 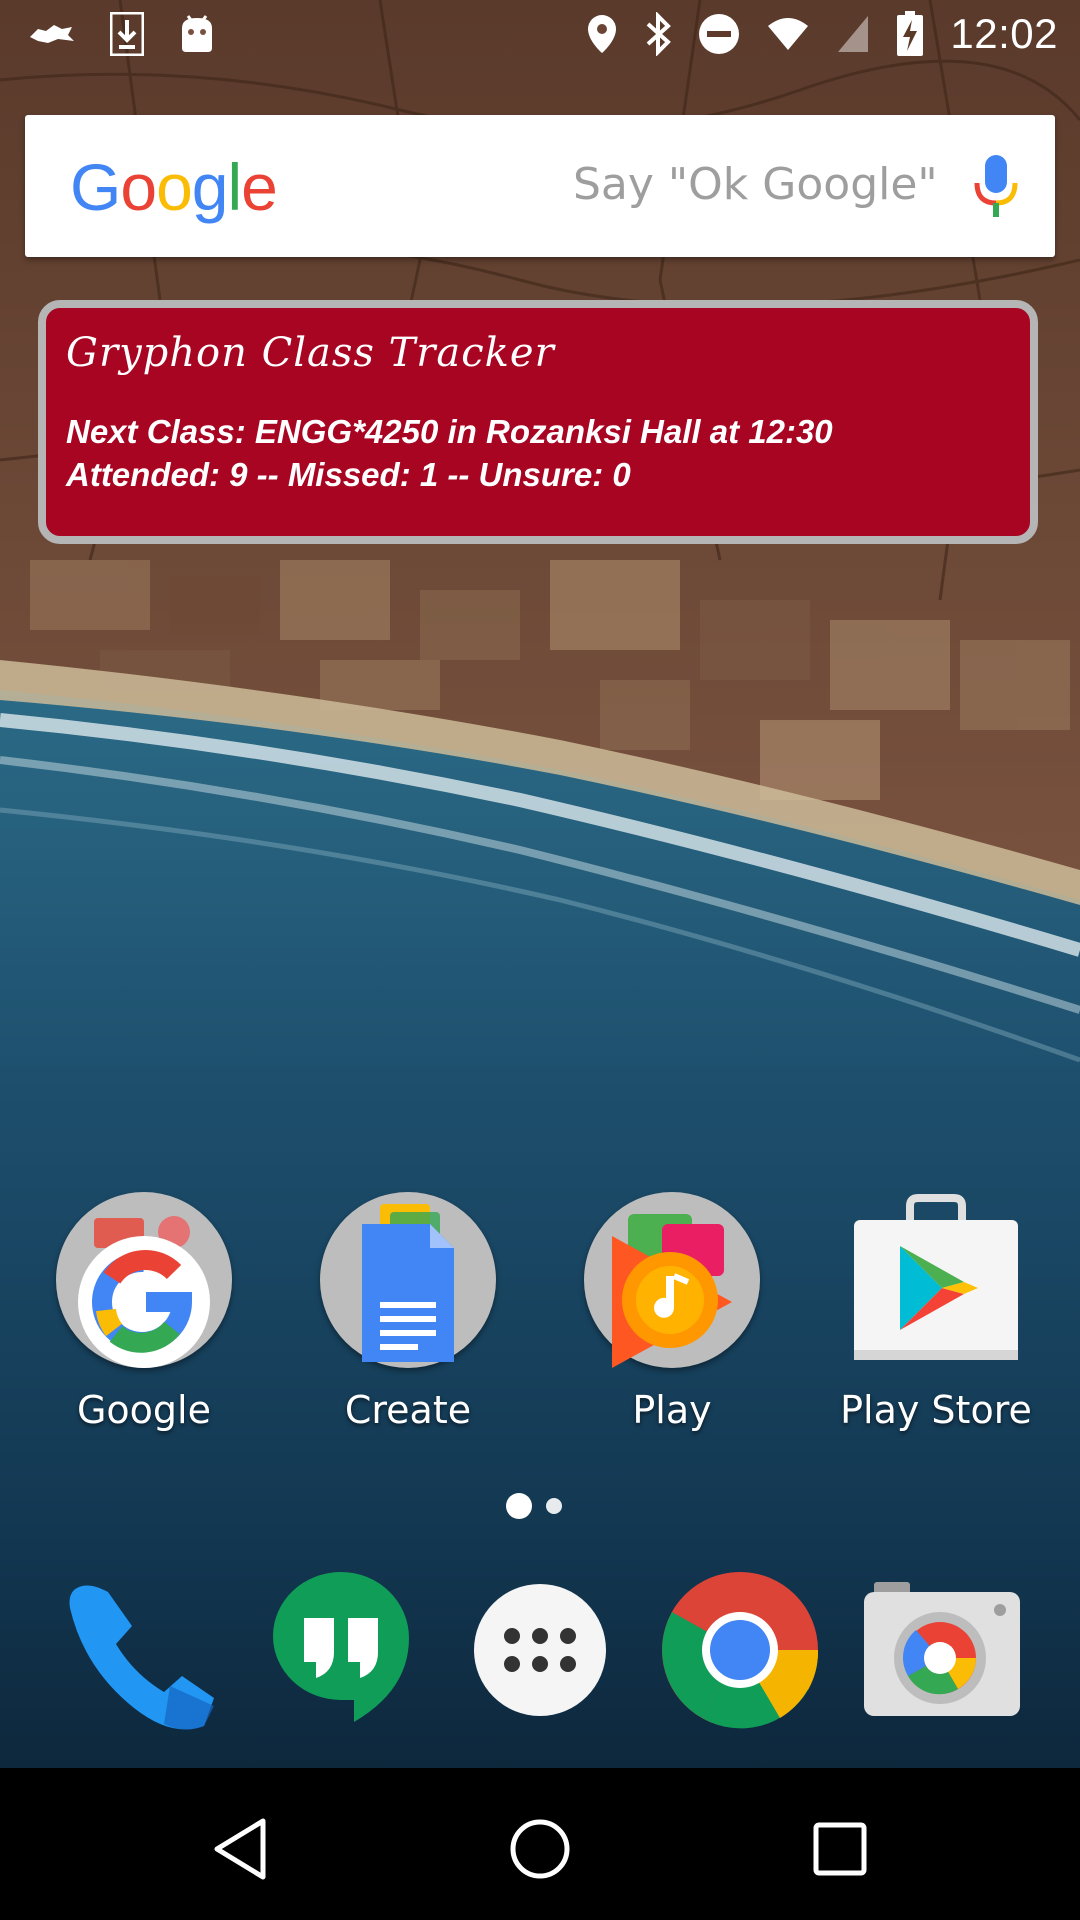 I want to click on app-play-store: Play Store, so click(x=936, y=1320).